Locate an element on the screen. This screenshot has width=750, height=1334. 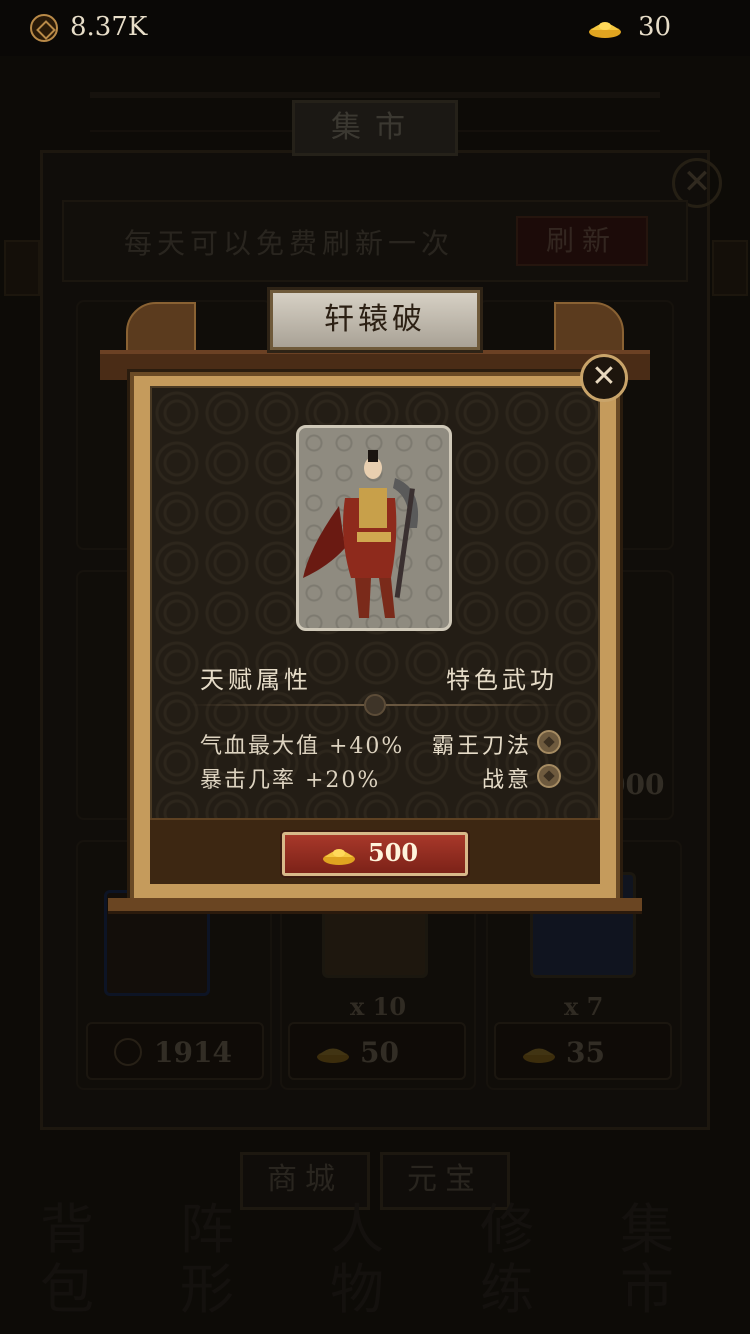
coin-icon is located at coordinates (44, 28).